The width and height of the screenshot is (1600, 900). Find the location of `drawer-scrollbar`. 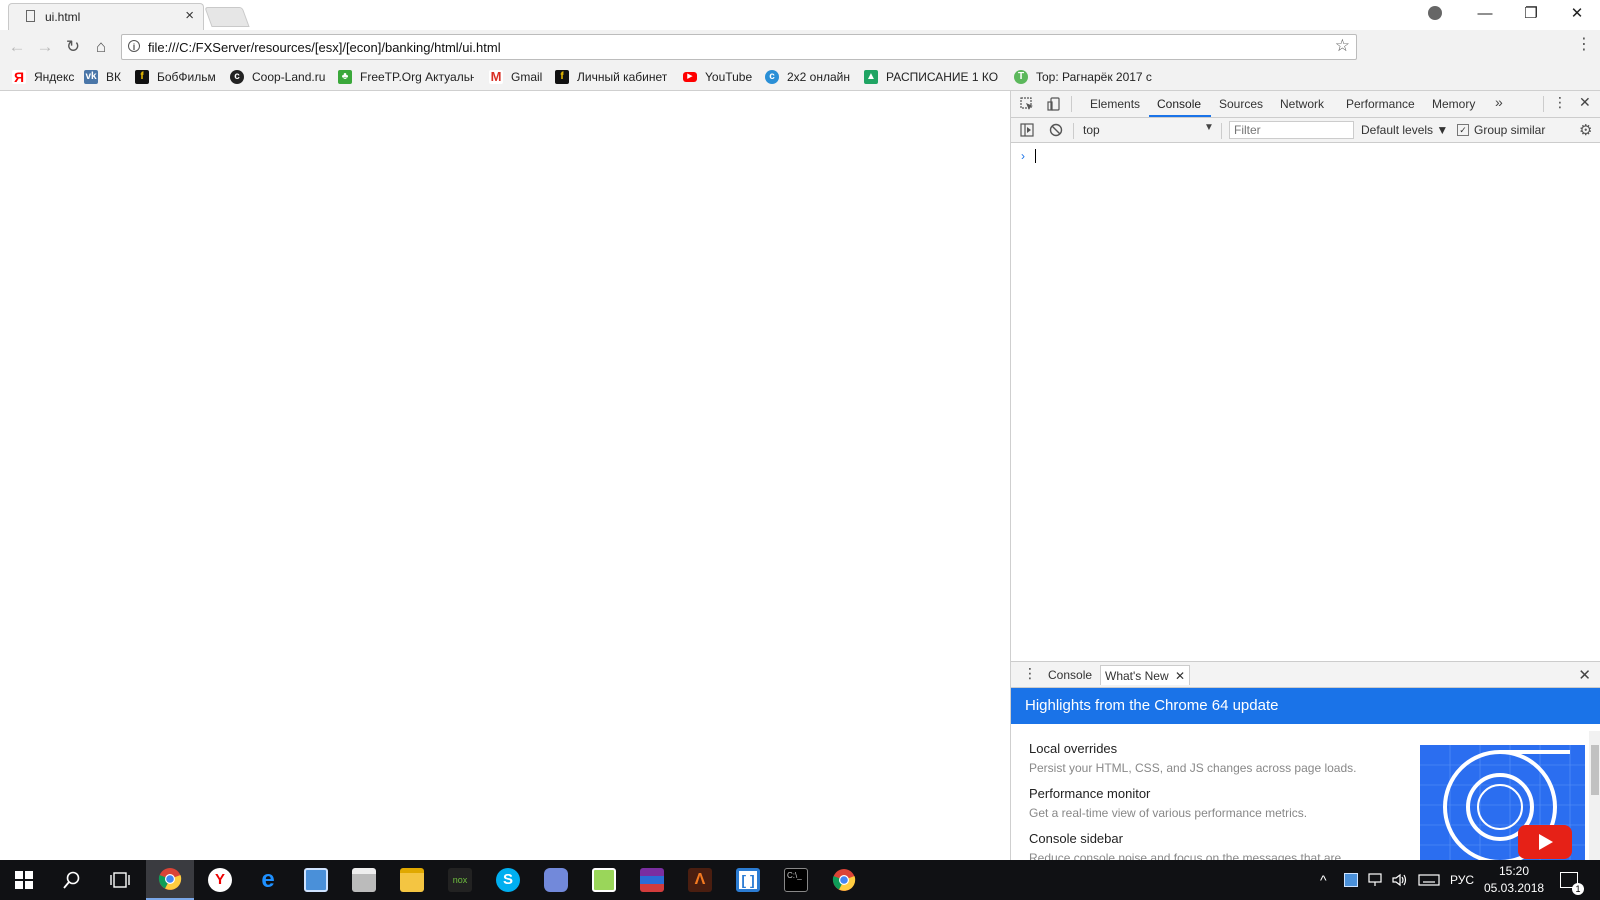

drawer-scrollbar is located at coordinates (1594, 795).